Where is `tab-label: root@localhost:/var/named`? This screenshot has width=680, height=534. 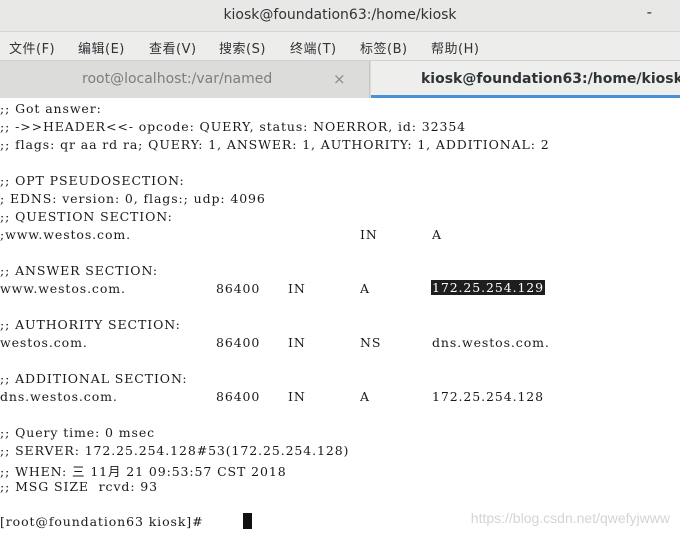
tab-label: root@localhost:/var/named is located at coordinates (177, 79).